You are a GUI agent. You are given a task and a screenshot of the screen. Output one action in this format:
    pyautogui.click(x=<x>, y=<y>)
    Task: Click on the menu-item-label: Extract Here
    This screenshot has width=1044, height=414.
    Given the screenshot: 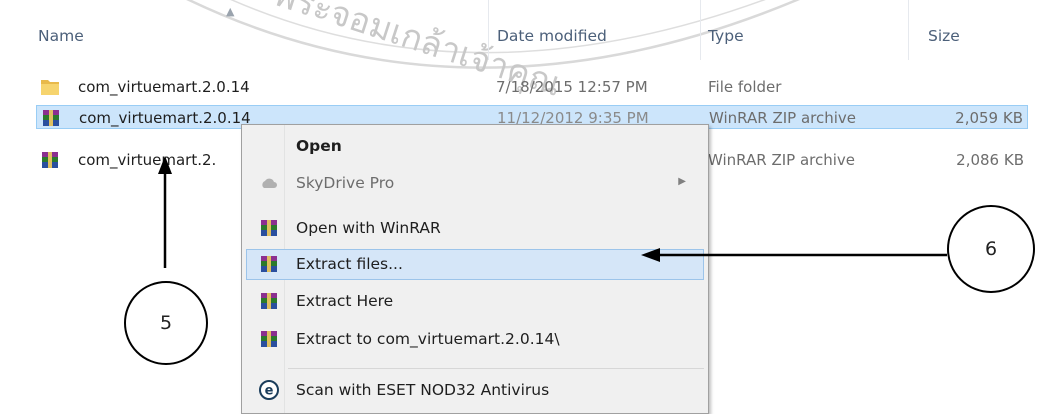 What is the action you would take?
    pyautogui.click(x=345, y=301)
    